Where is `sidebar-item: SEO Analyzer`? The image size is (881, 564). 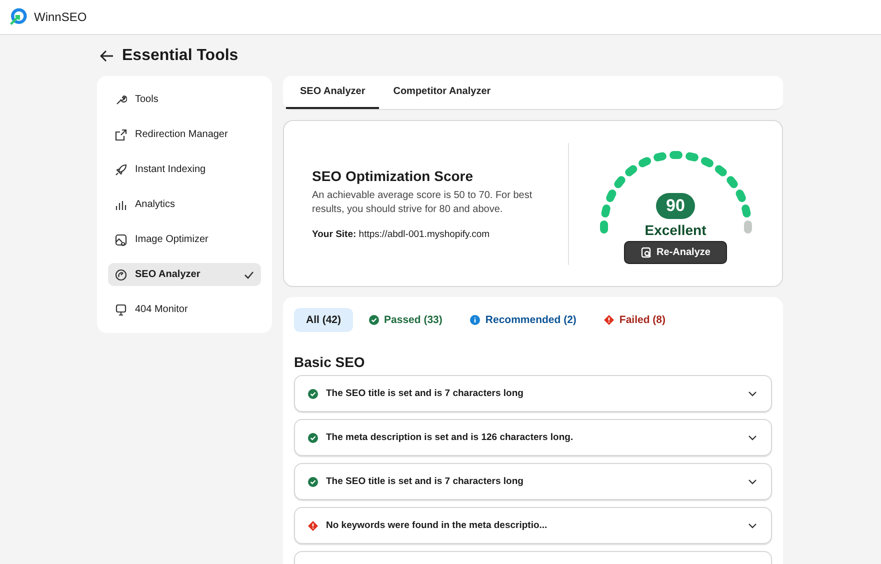
sidebar-item: SEO Analyzer is located at coordinates (184, 274).